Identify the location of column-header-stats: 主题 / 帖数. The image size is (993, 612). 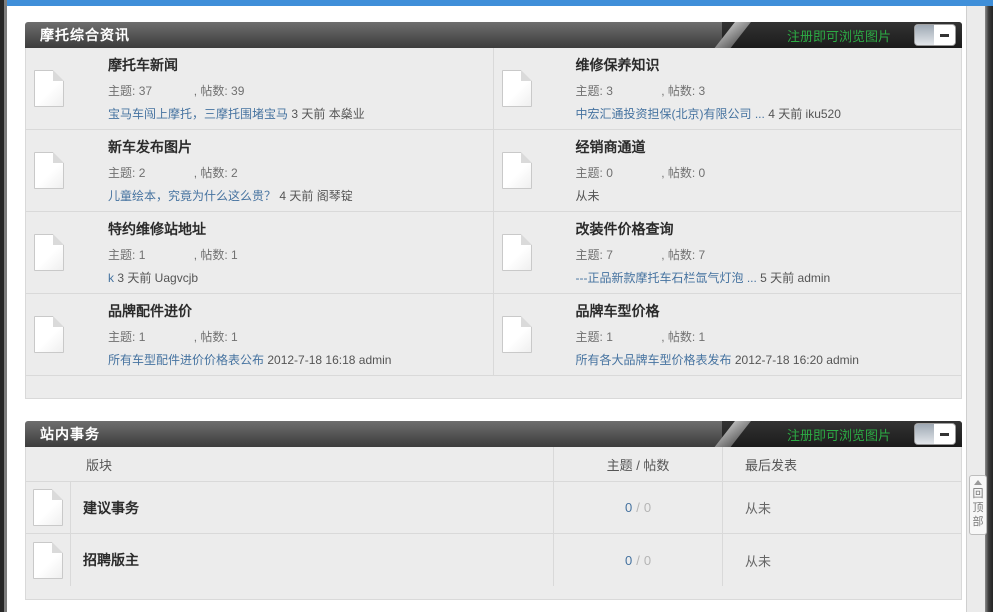
(638, 464).